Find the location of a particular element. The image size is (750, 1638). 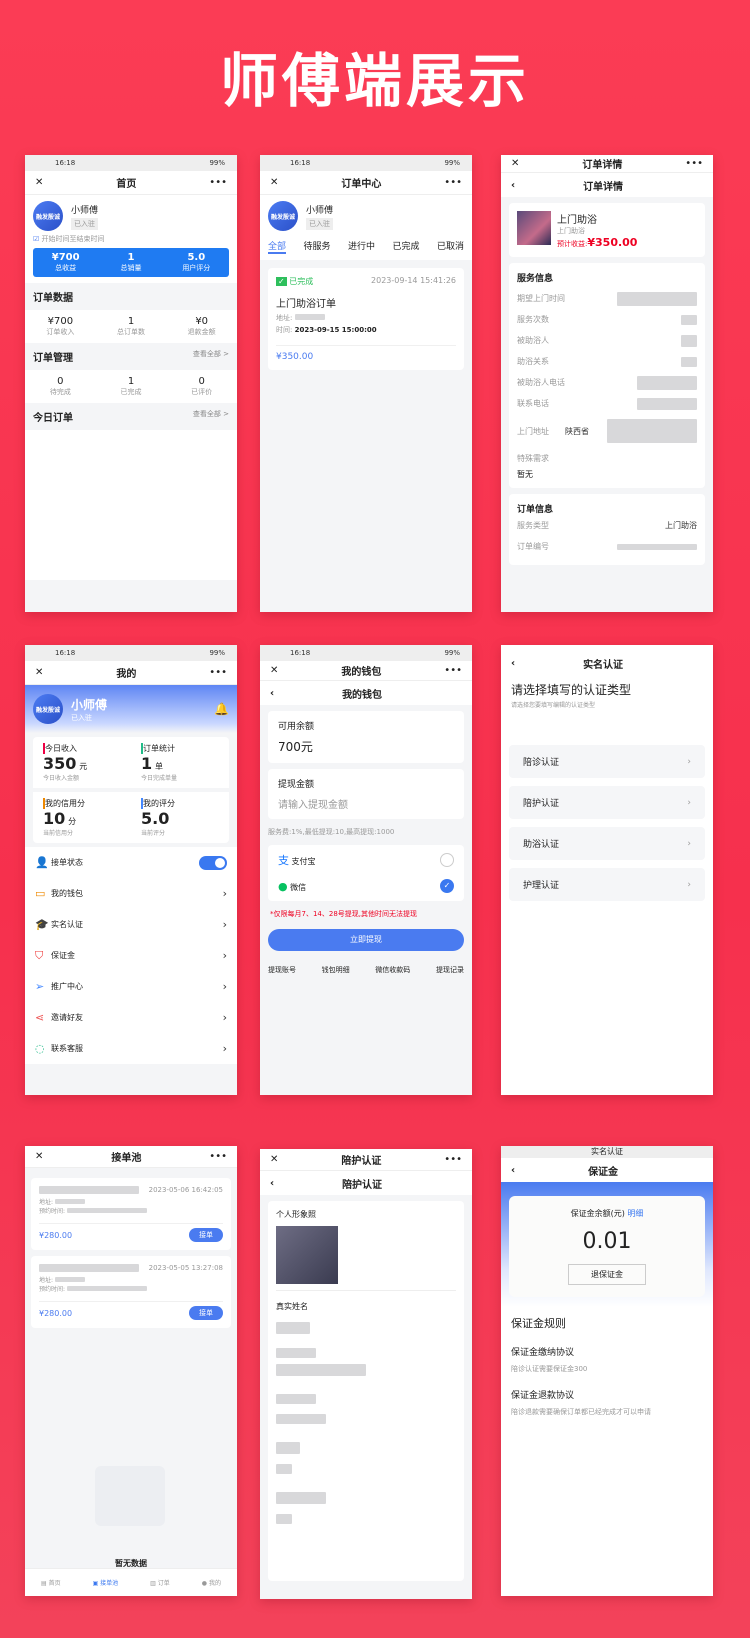

share-icon: ⋖ is located at coordinates (40, 1017).